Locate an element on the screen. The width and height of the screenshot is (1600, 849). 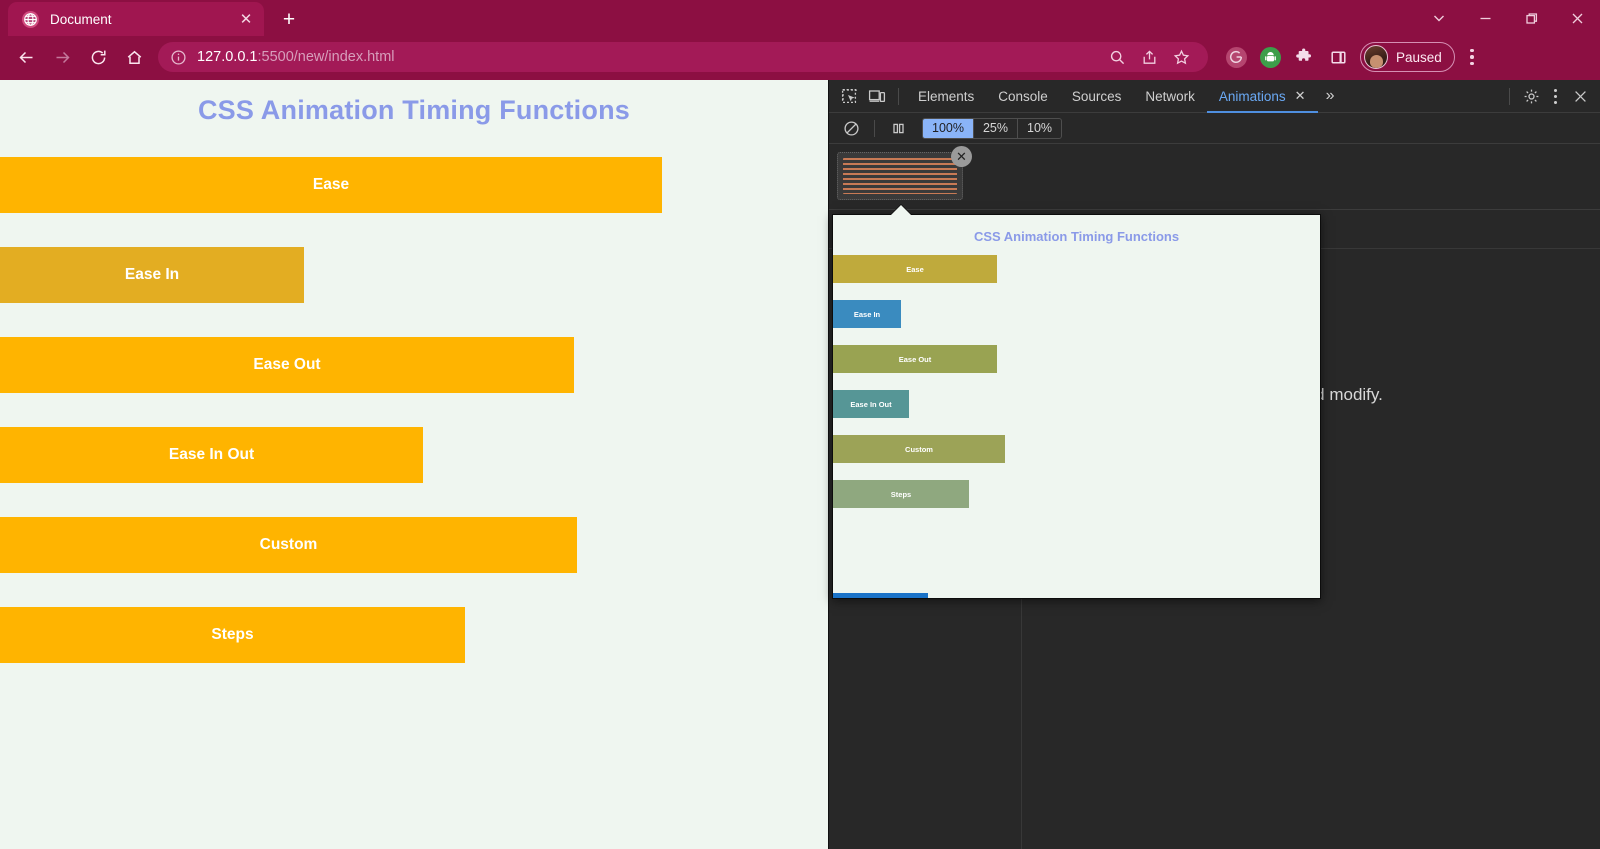
tab-title: Document is located at coordinates (81, 19).